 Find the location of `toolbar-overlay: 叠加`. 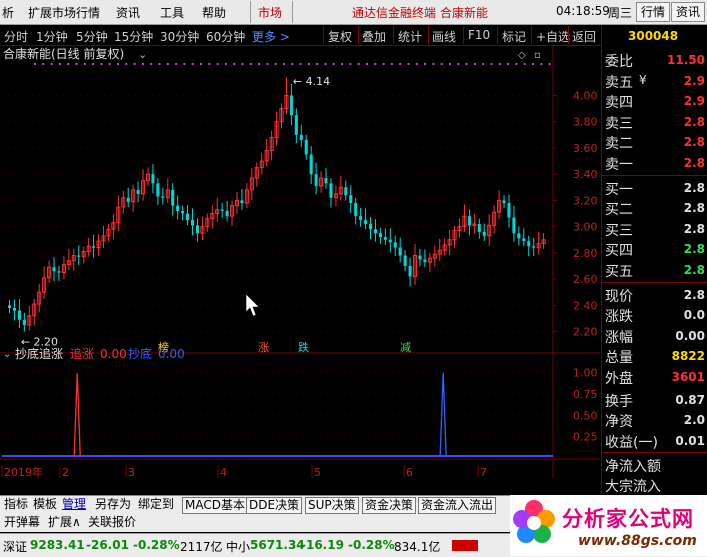

toolbar-overlay: 叠加 is located at coordinates (374, 36).